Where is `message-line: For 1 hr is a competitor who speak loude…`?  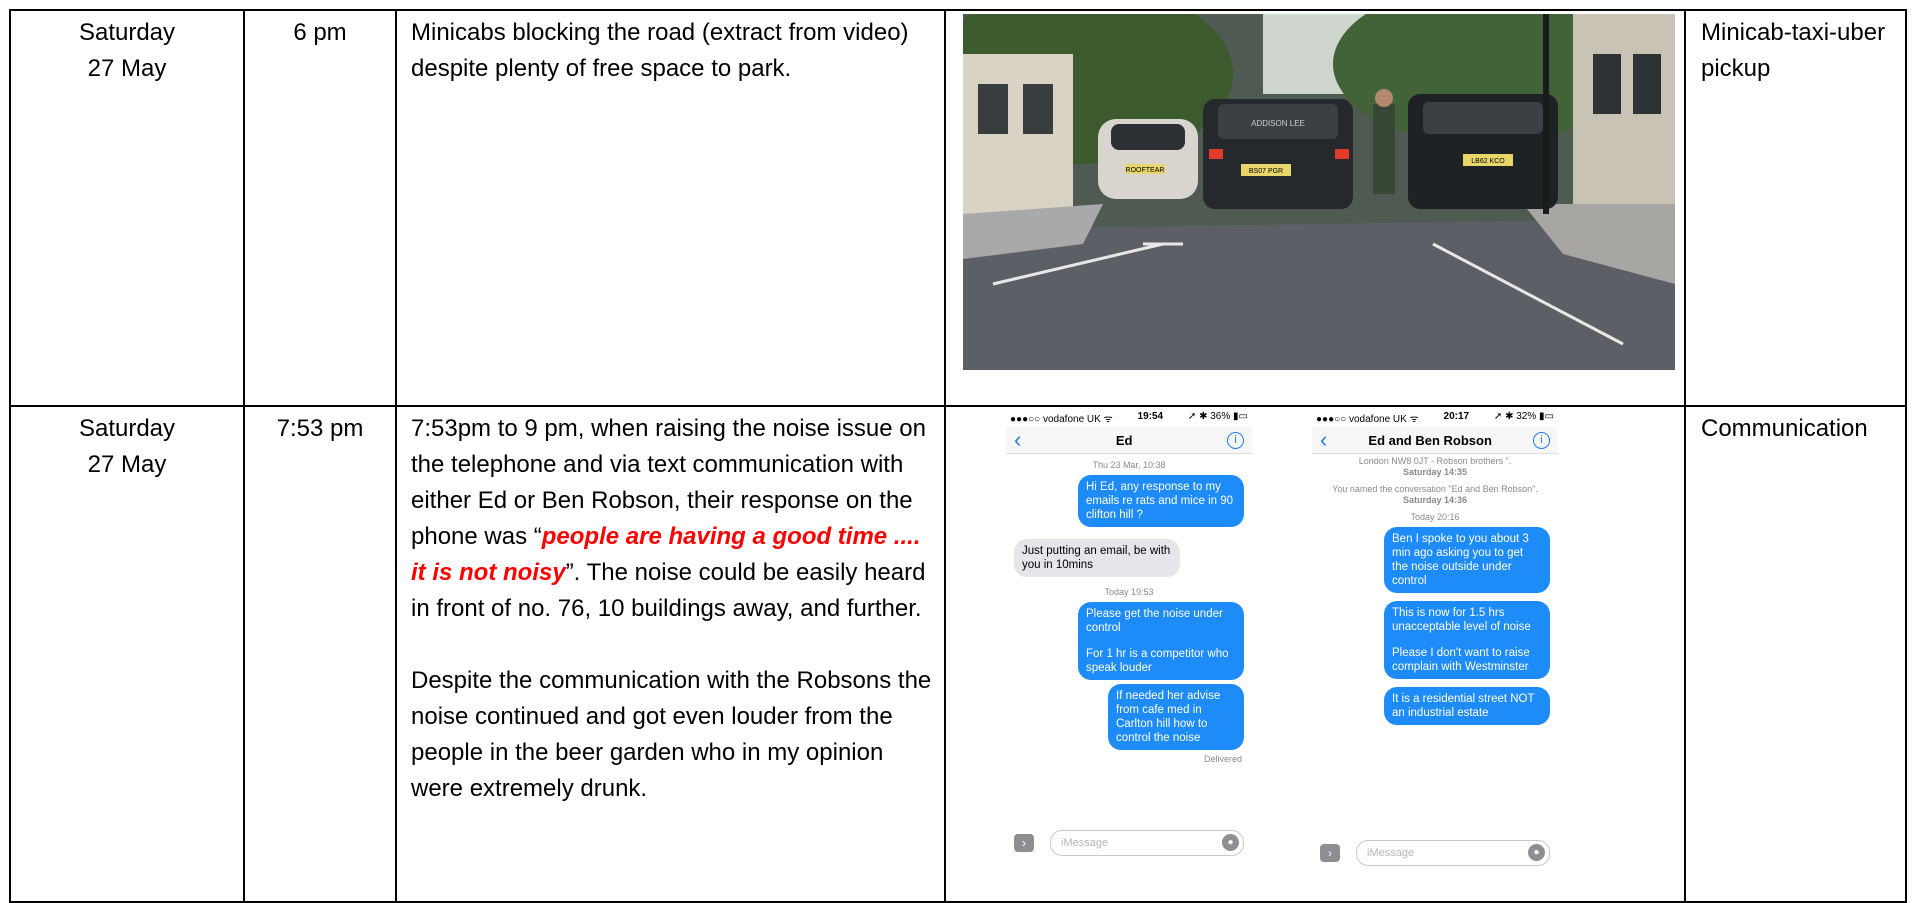 message-line: For 1 hr is a competitor who speak loude… is located at coordinates (1157, 661).